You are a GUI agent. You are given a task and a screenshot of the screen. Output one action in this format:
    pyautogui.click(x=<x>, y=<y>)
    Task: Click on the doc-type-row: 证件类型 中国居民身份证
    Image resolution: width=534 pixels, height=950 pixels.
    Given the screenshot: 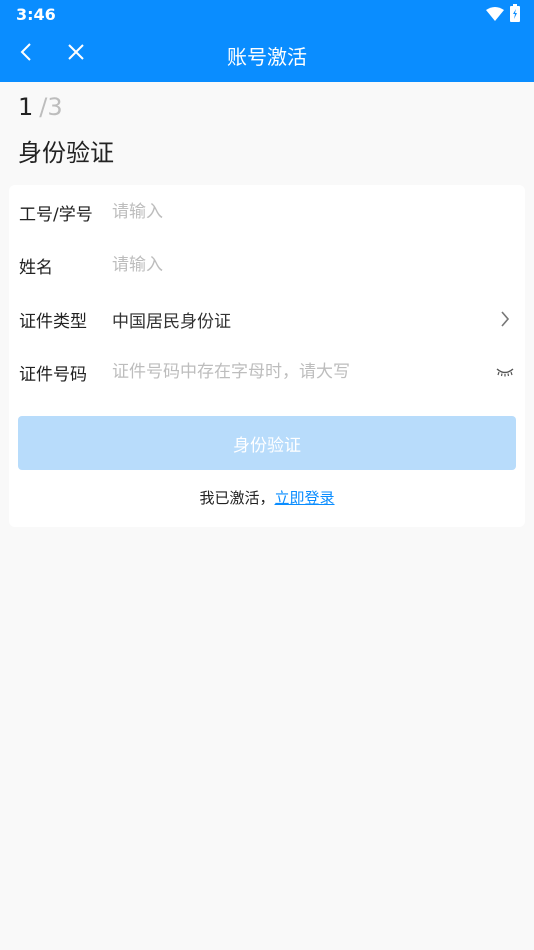 What is the action you would take?
    pyautogui.click(x=267, y=319)
    